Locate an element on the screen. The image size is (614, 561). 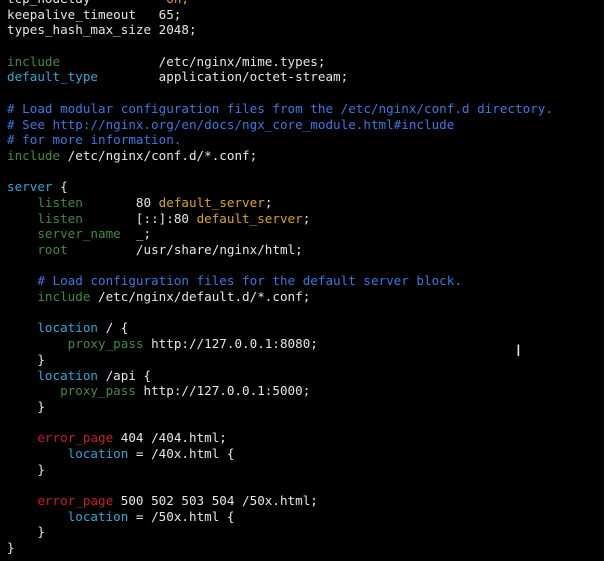
code-token: [::]:80 is located at coordinates (139, 218).